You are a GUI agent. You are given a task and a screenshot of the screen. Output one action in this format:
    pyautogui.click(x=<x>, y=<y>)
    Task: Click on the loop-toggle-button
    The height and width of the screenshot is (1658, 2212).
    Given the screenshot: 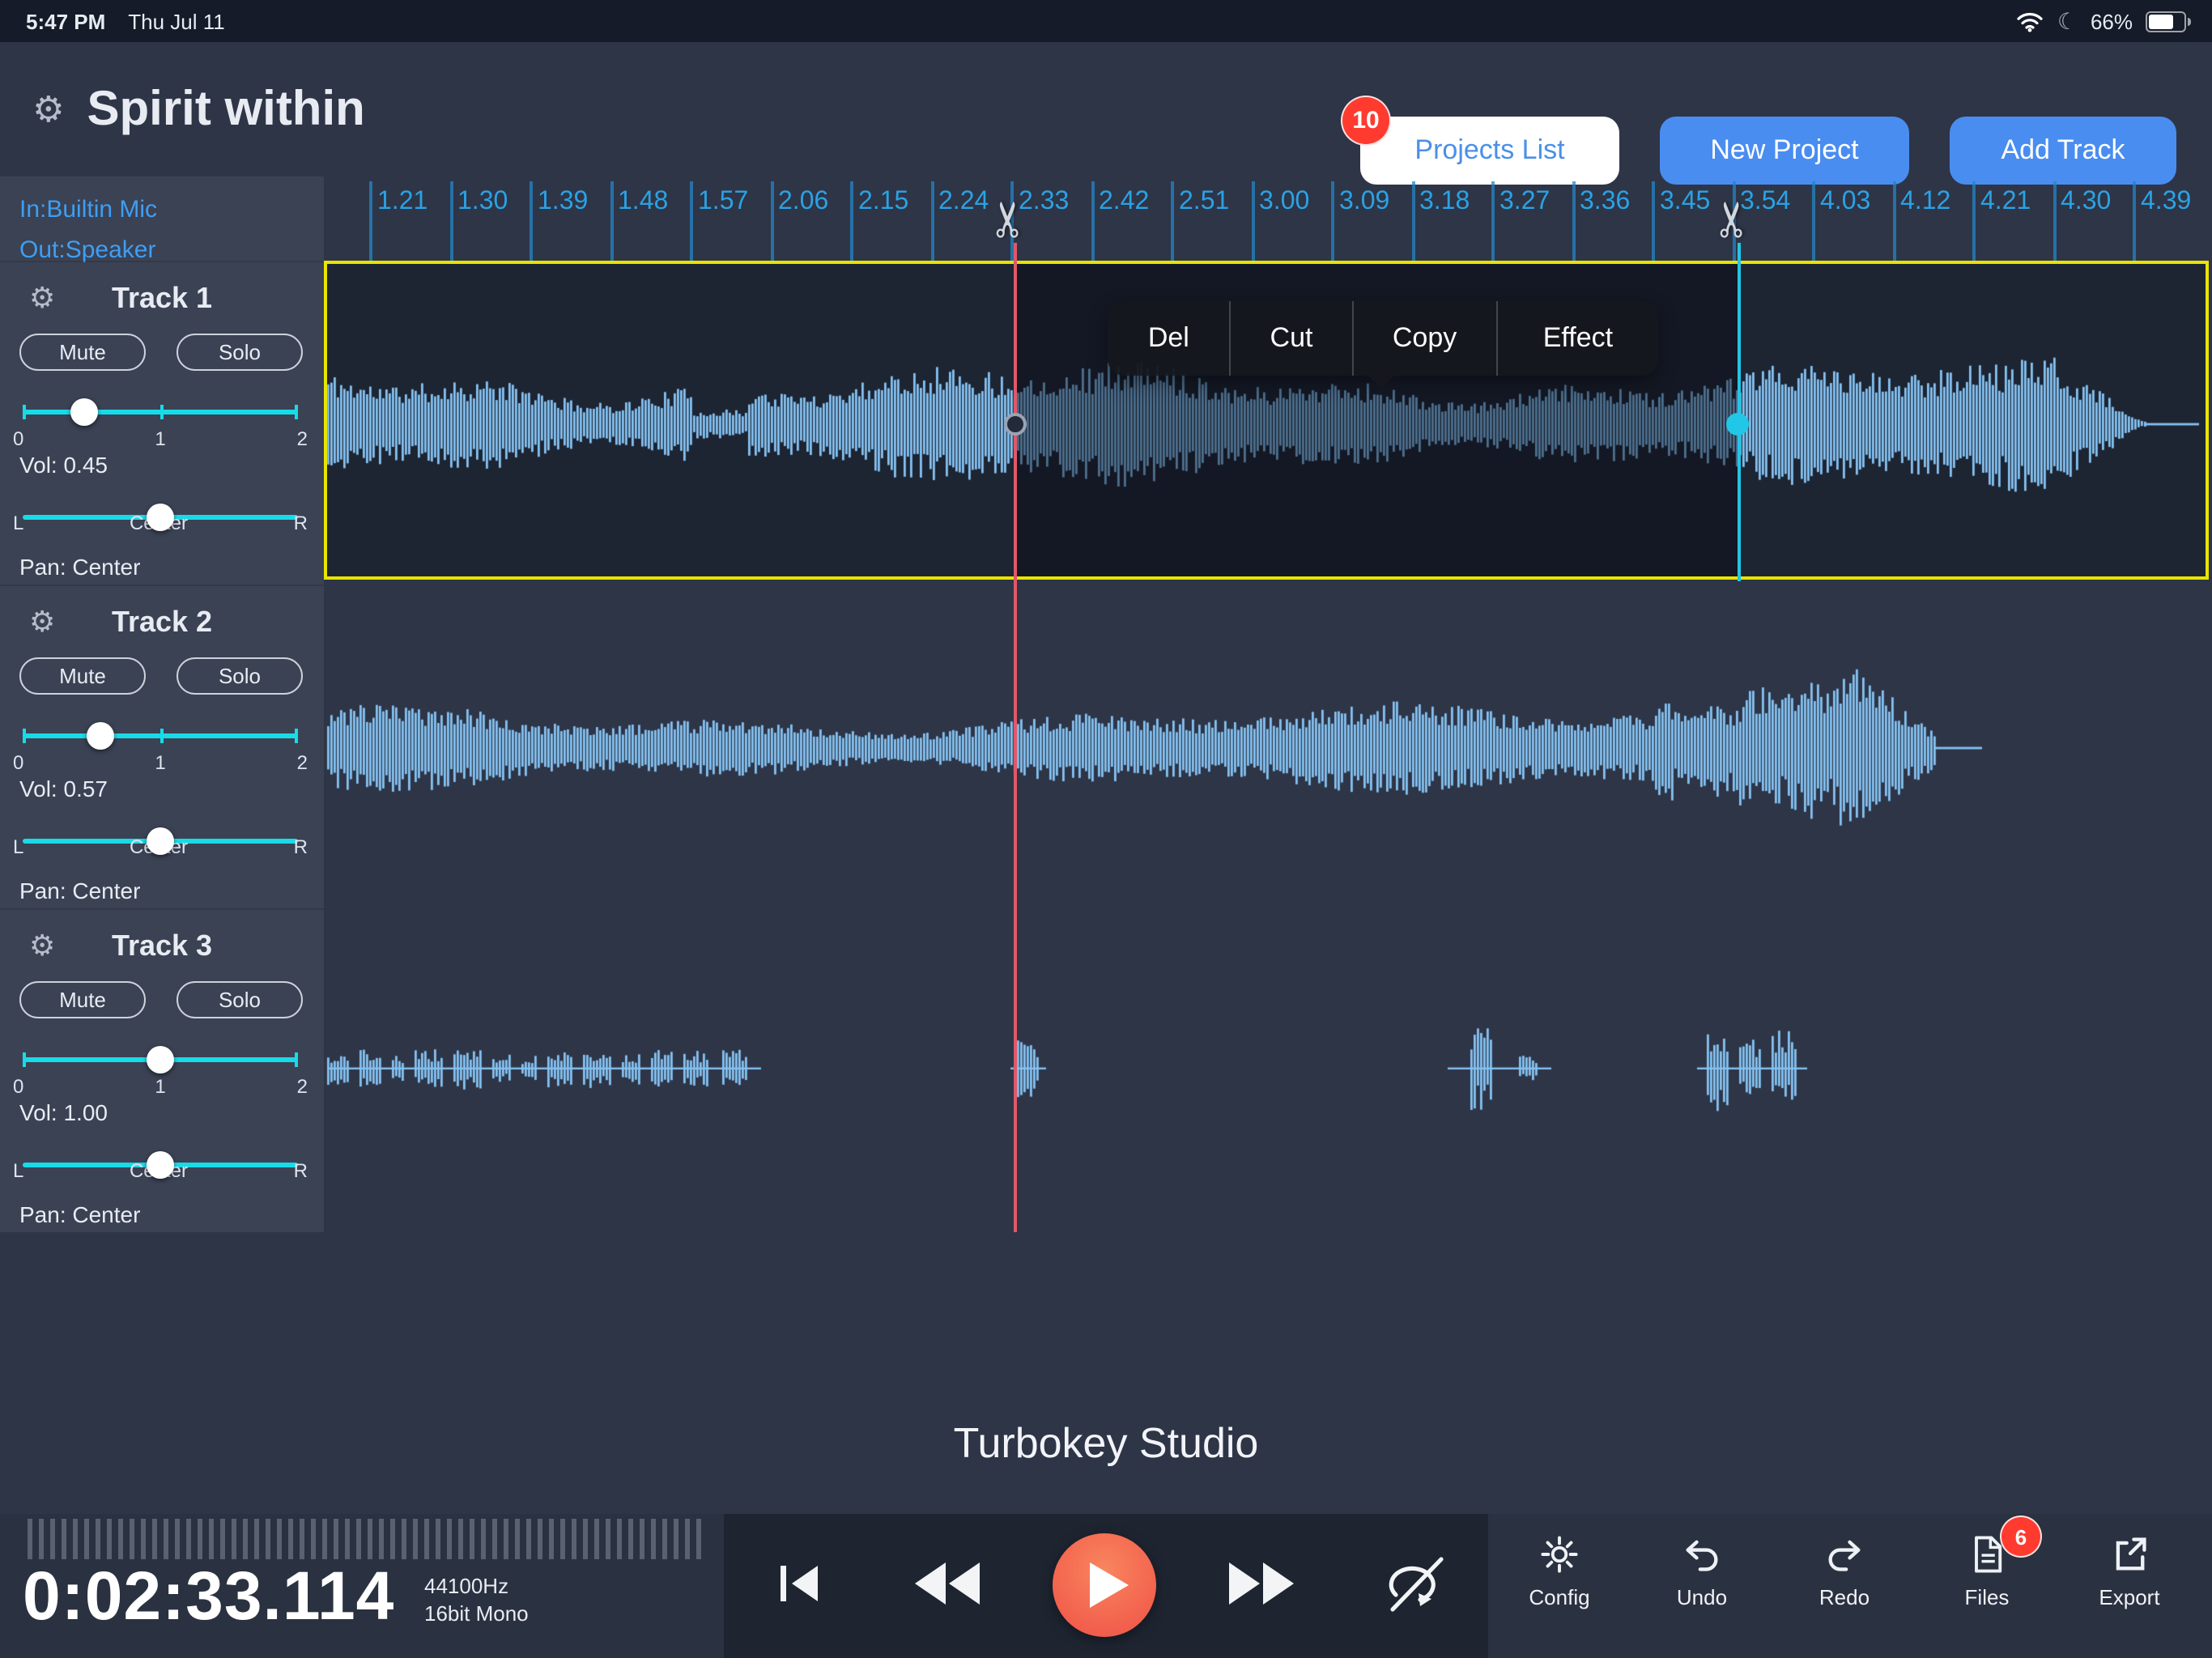 What is the action you would take?
    pyautogui.click(x=1415, y=1586)
    